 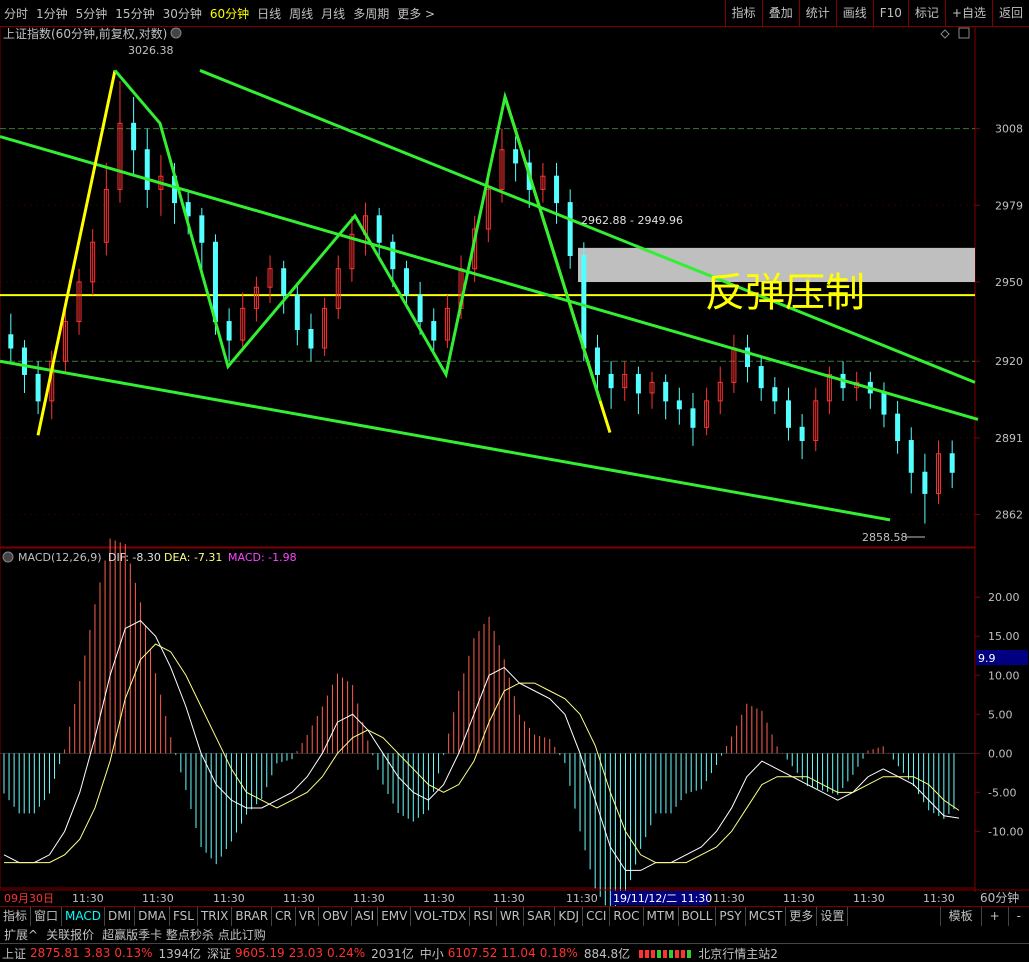 What do you see at coordinates (960, 916) in the screenshot?
I see `template-button: 模板` at bounding box center [960, 916].